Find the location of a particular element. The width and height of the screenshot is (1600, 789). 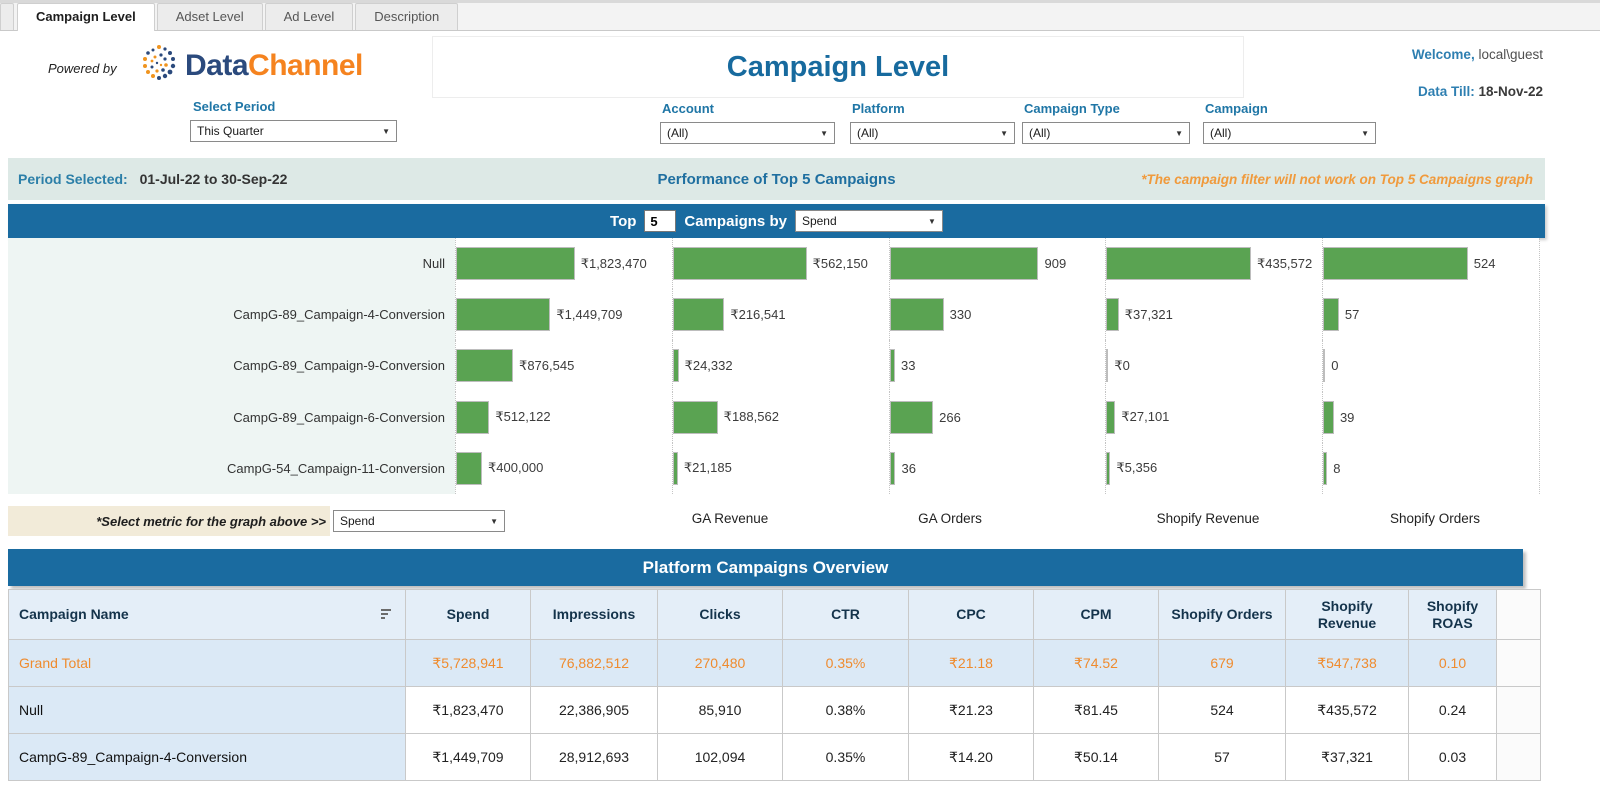

sort-icon is located at coordinates (386, 614).